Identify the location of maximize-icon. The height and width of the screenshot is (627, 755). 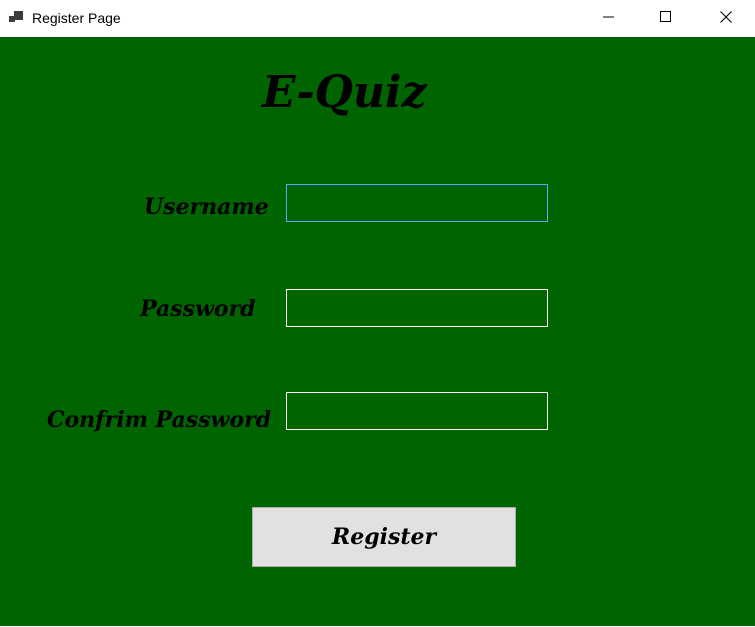
(665, 19).